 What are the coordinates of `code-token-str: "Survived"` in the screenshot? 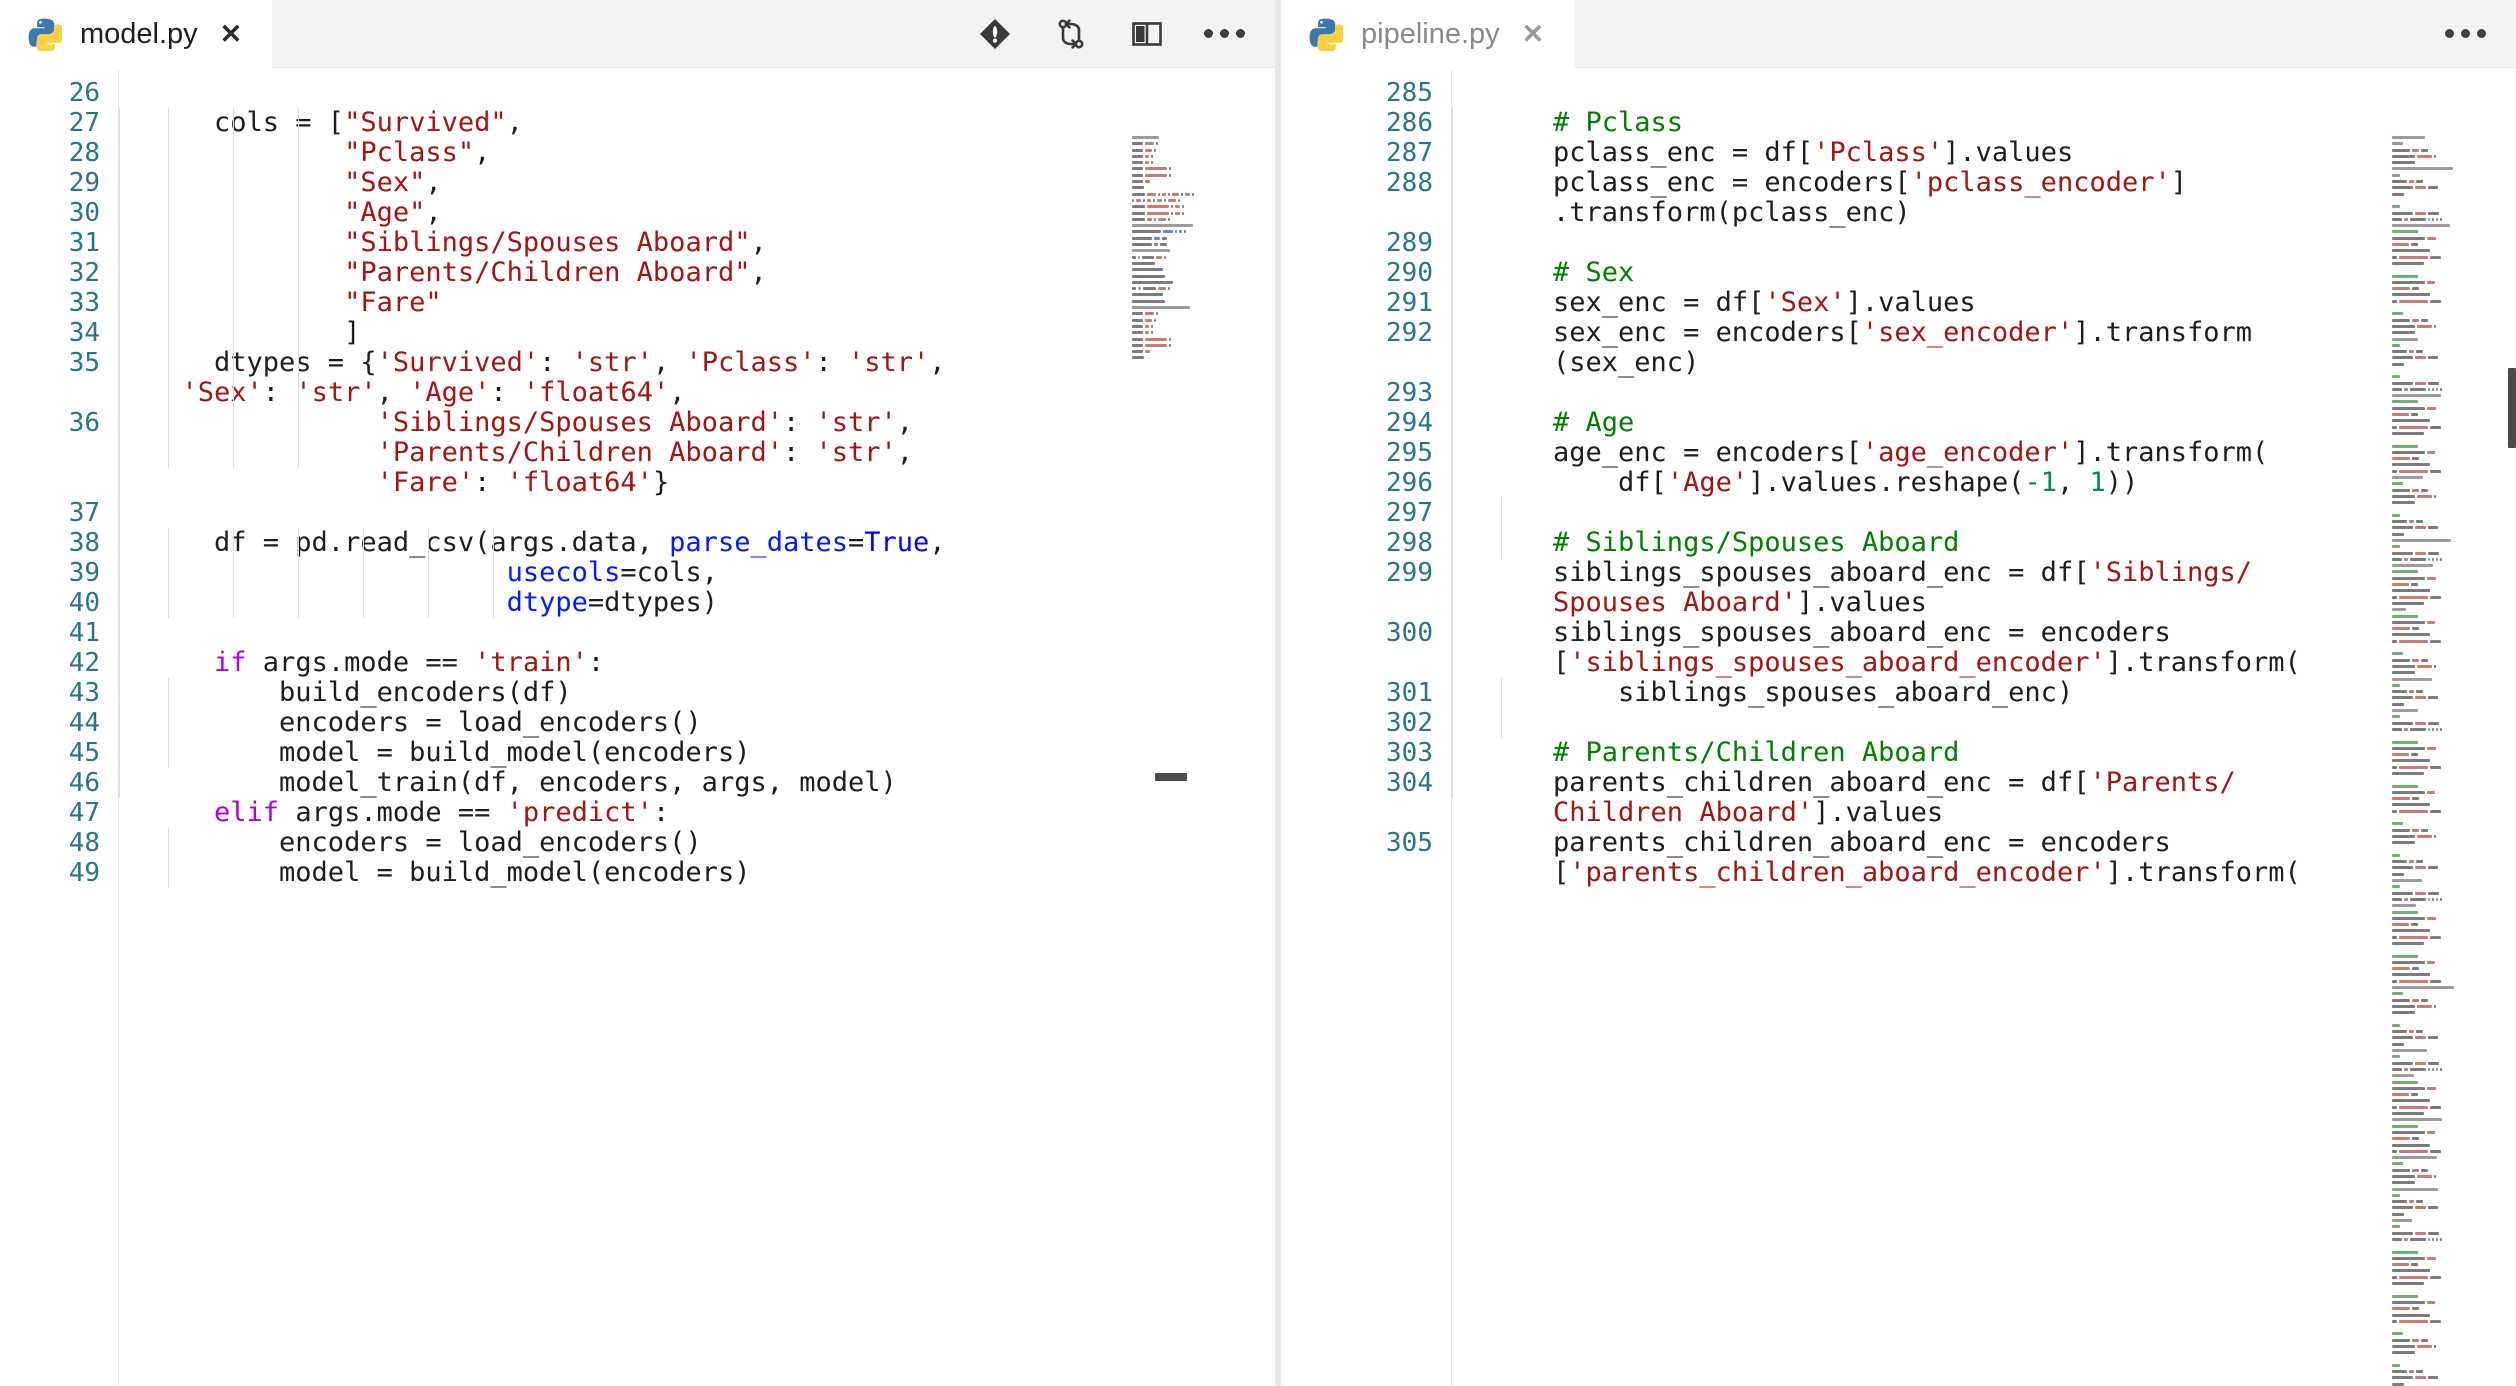 It's located at (425, 122).